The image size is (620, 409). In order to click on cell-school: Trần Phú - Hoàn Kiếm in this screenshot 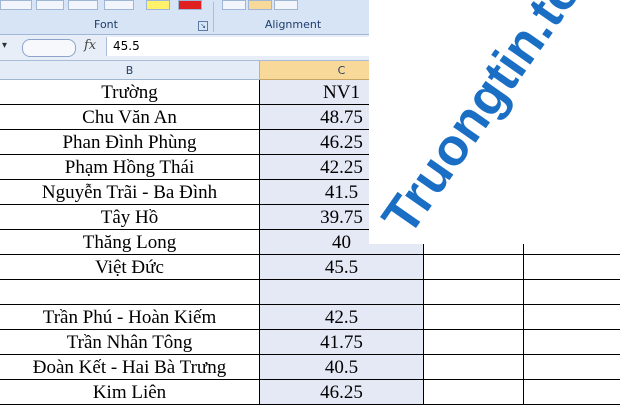, I will do `click(130, 317)`.